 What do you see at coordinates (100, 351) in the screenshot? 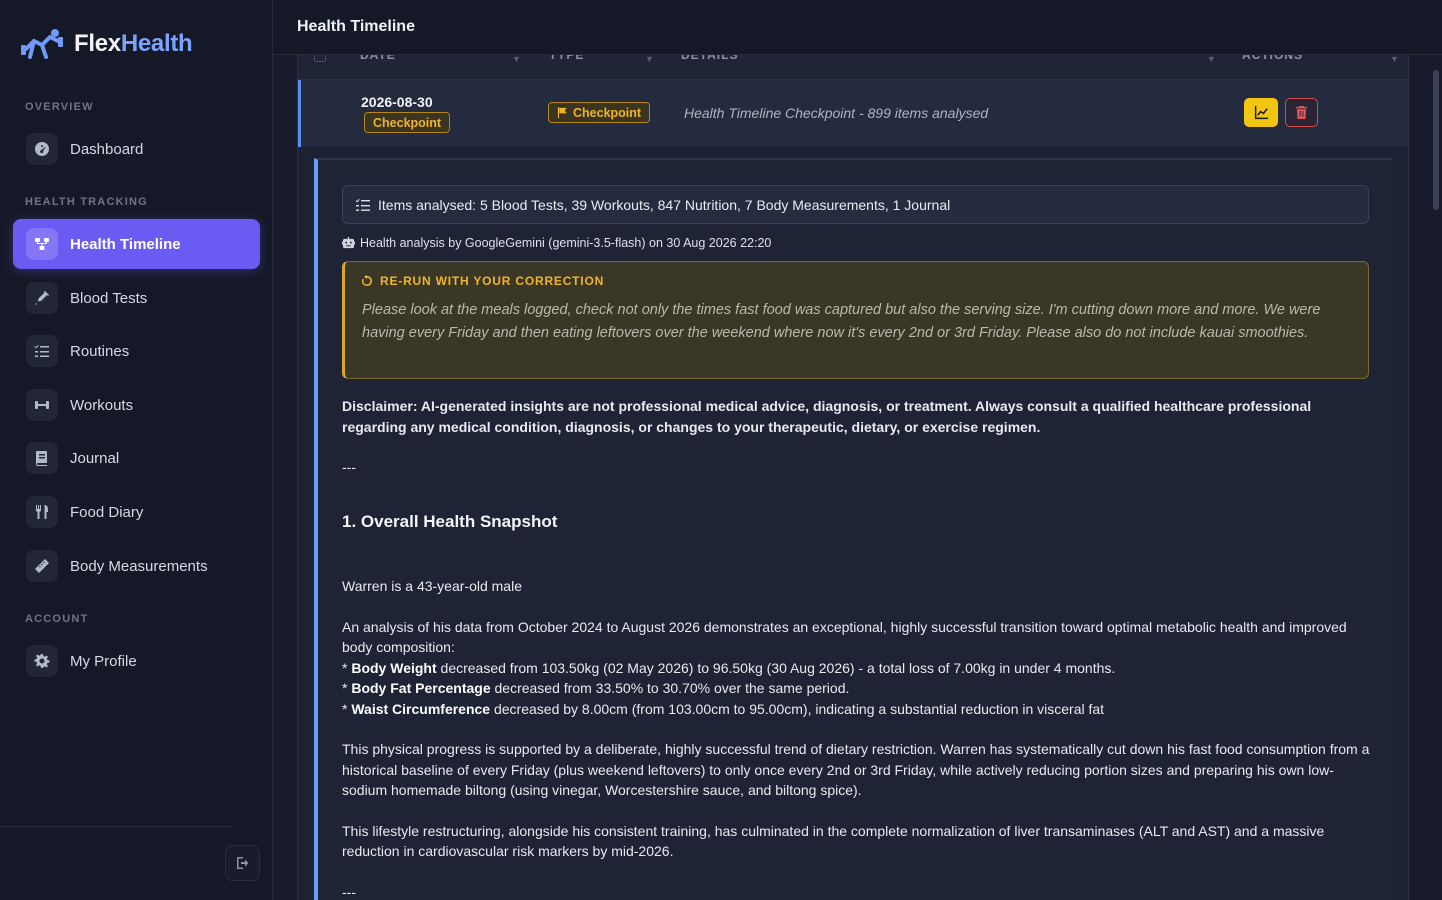
I see `sidebar-item-label: Routines` at bounding box center [100, 351].